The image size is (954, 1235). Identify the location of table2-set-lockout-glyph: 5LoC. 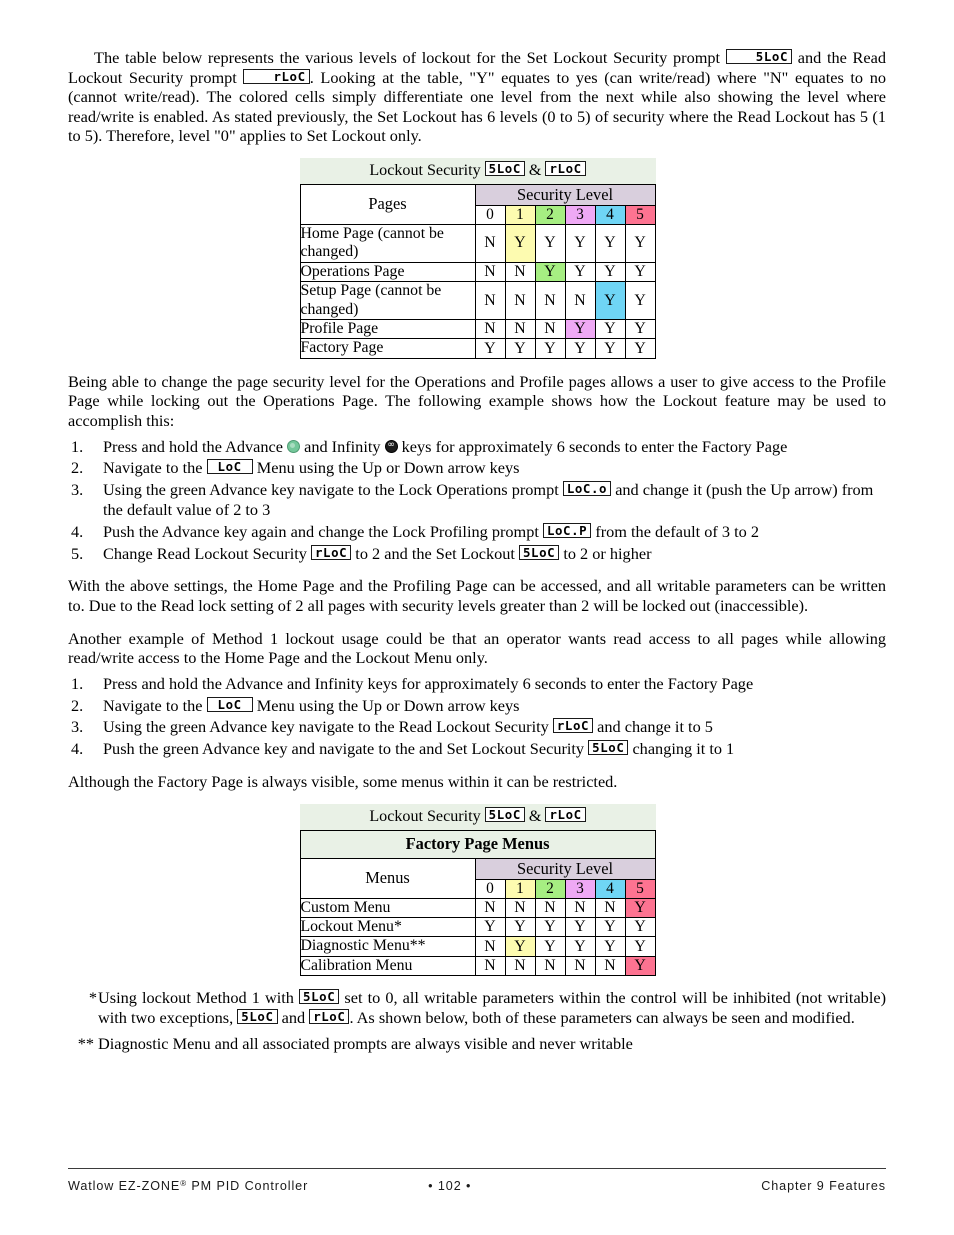
(504, 814).